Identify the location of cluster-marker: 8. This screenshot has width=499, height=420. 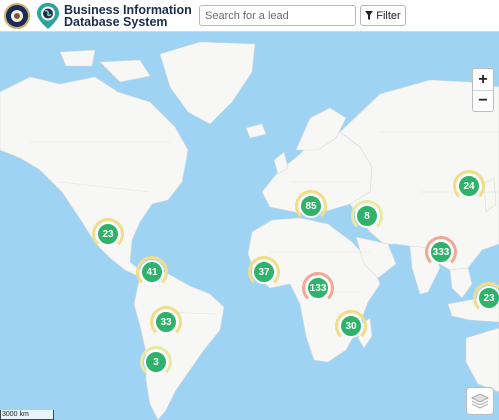
(367, 216).